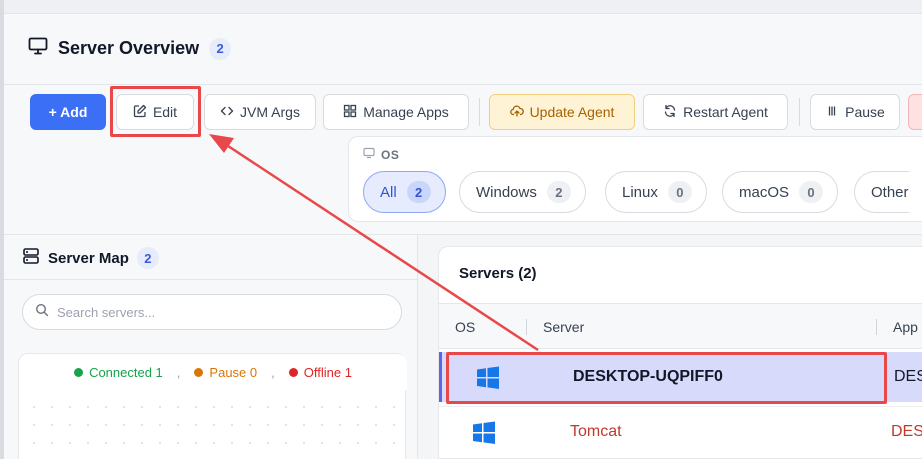  What do you see at coordinates (463, 84) in the screenshot?
I see `toolbar-divider` at bounding box center [463, 84].